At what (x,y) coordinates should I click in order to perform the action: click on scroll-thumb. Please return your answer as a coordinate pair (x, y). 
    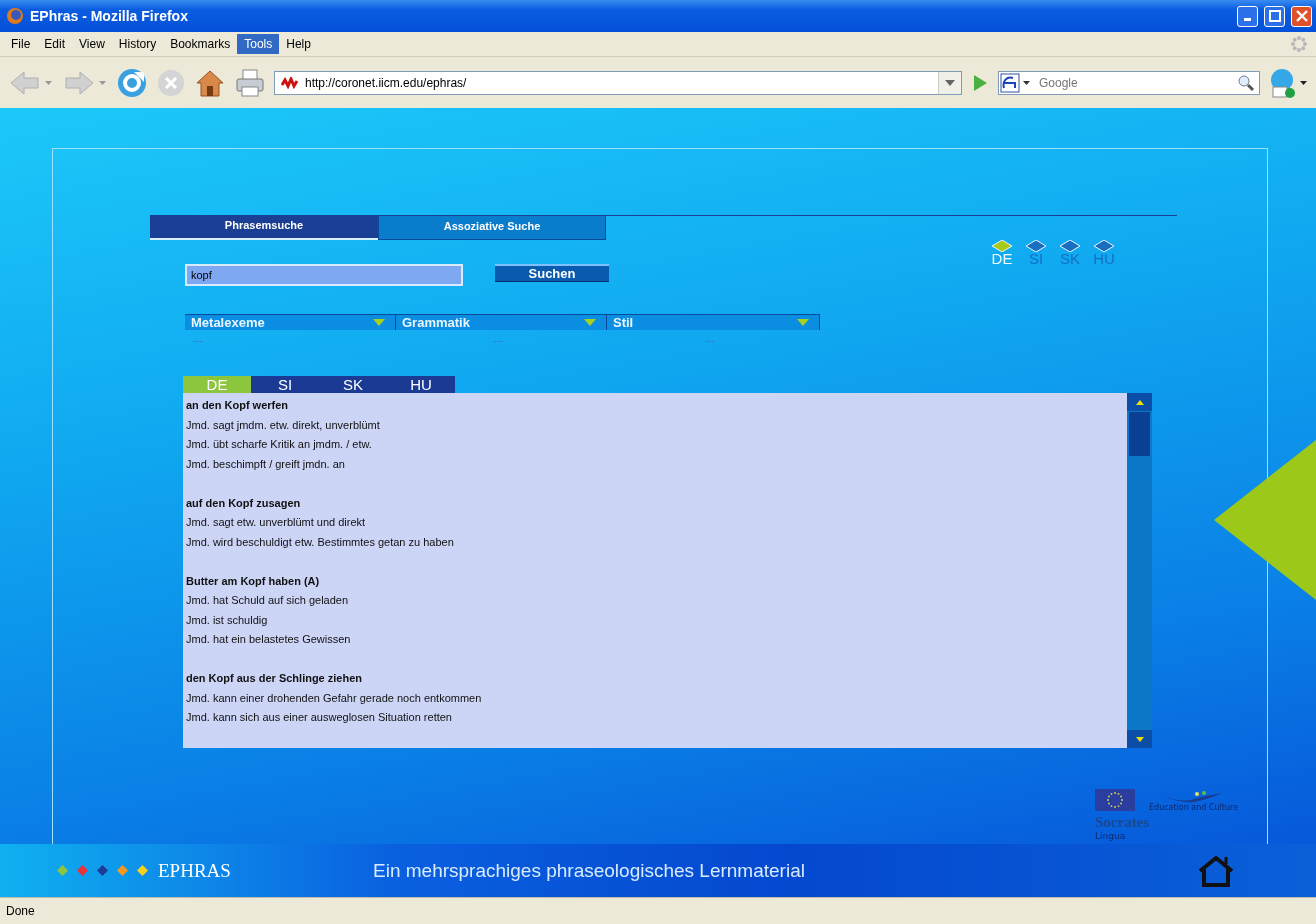
    Looking at the image, I should click on (1139, 434).